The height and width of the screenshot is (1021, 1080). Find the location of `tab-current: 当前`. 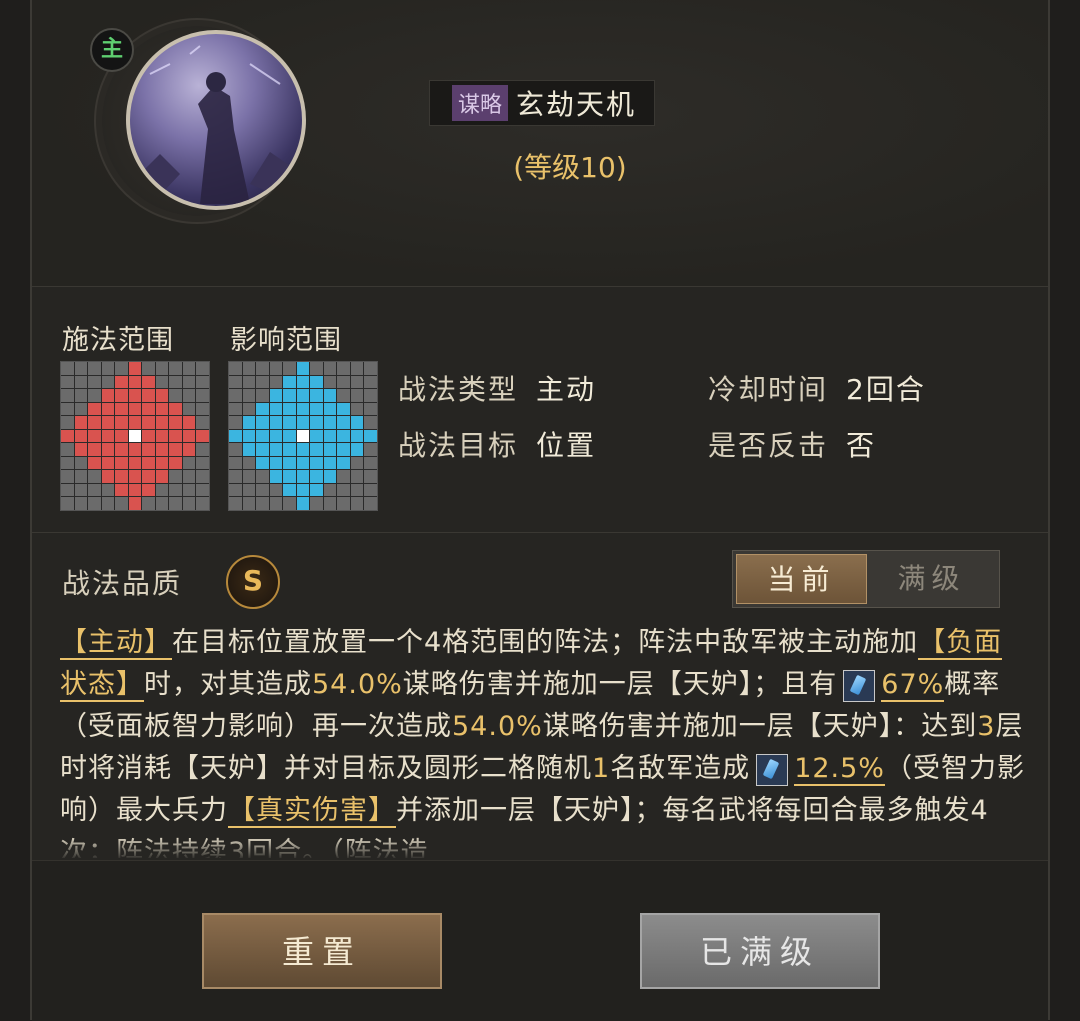

tab-current: 当前 is located at coordinates (801, 579).